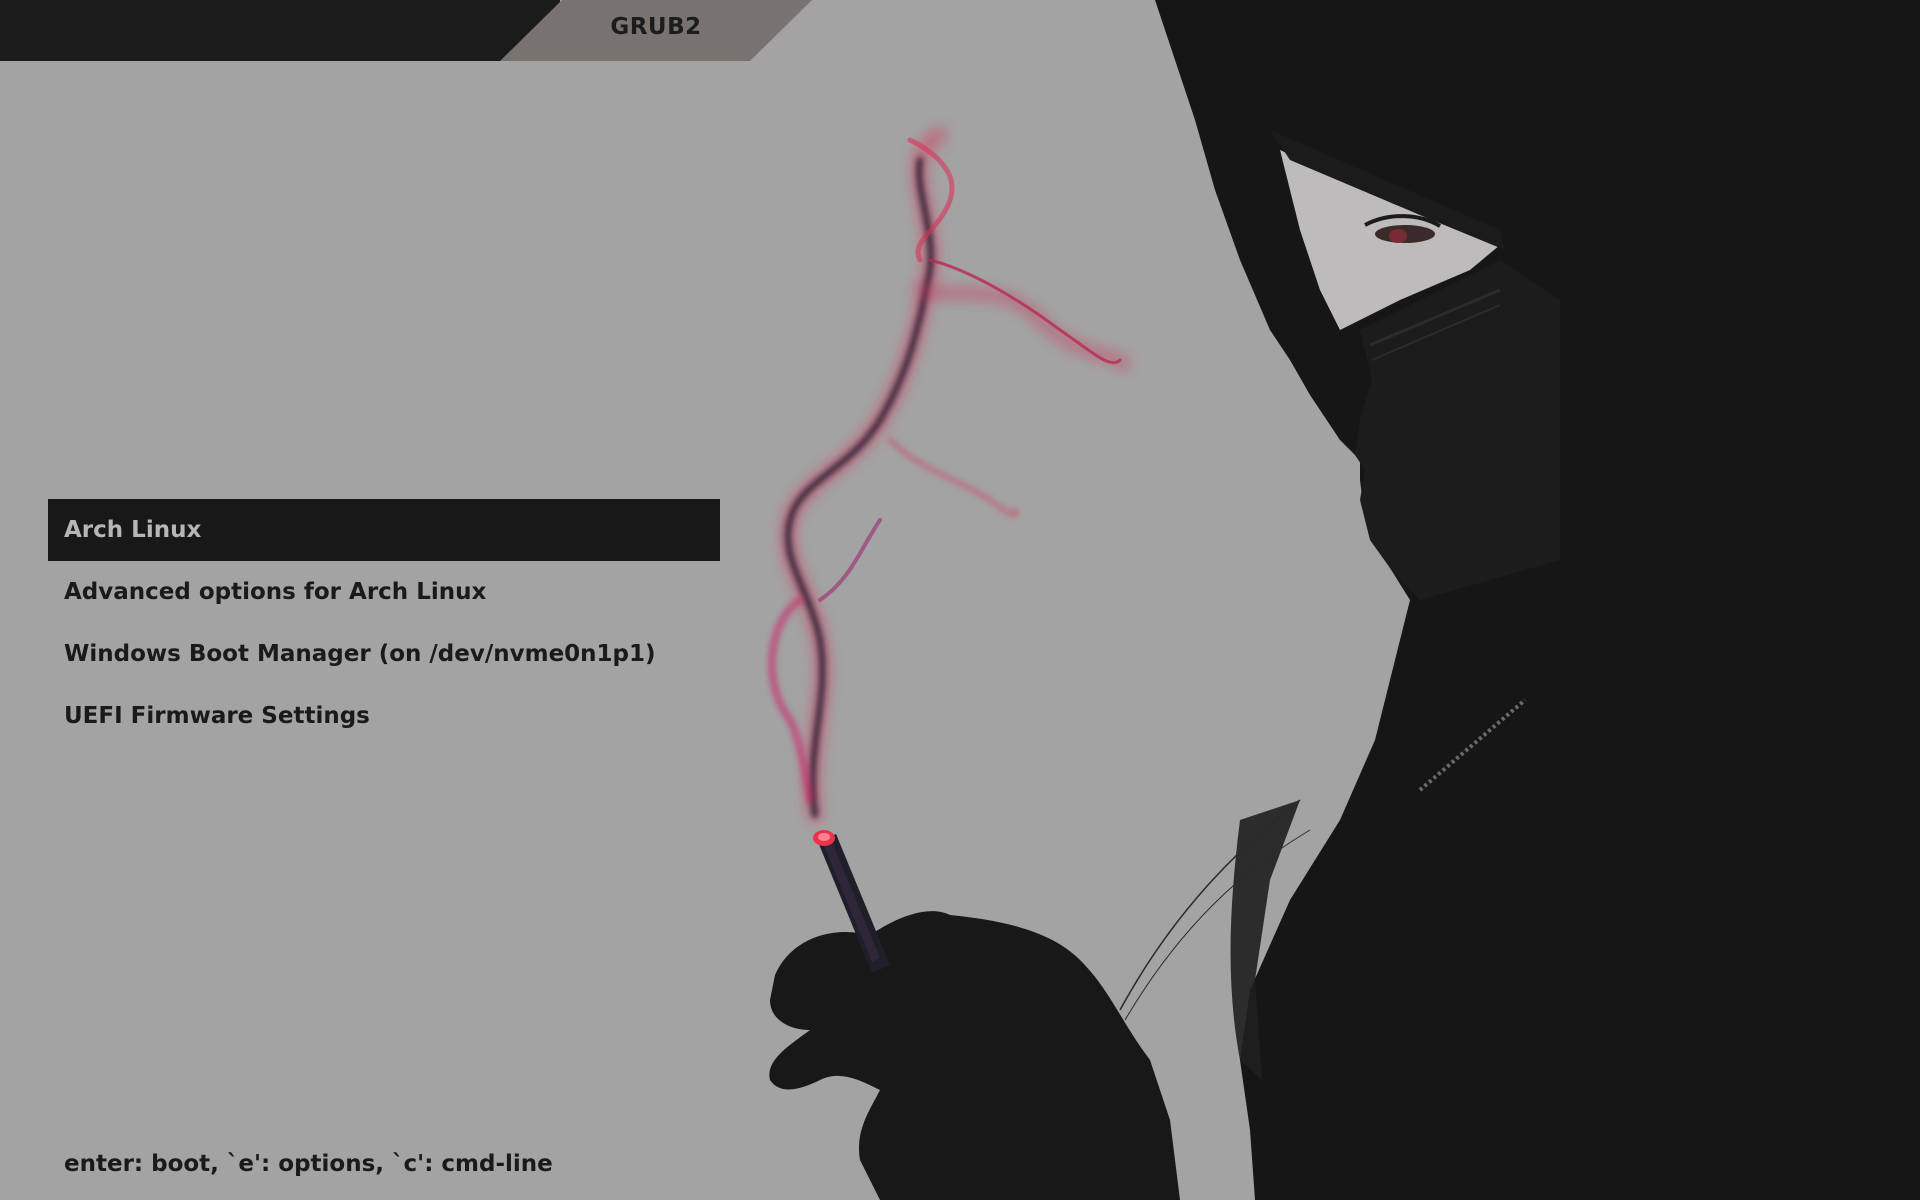 This screenshot has width=1920, height=1200. What do you see at coordinates (656, 27) in the screenshot?
I see `page-title: GRUB2` at bounding box center [656, 27].